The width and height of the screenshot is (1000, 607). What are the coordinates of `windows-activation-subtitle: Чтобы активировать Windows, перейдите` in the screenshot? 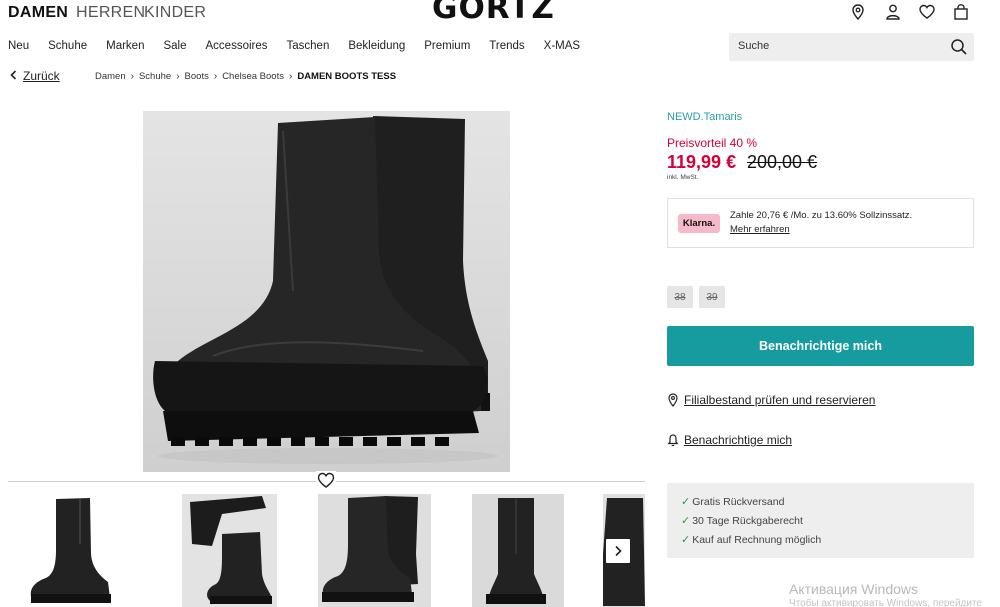 It's located at (885, 602).